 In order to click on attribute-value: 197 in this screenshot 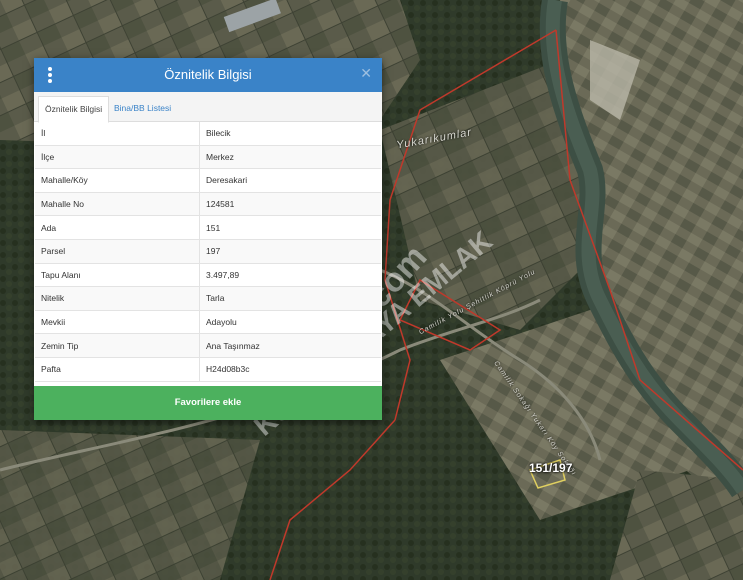, I will do `click(290, 251)`.